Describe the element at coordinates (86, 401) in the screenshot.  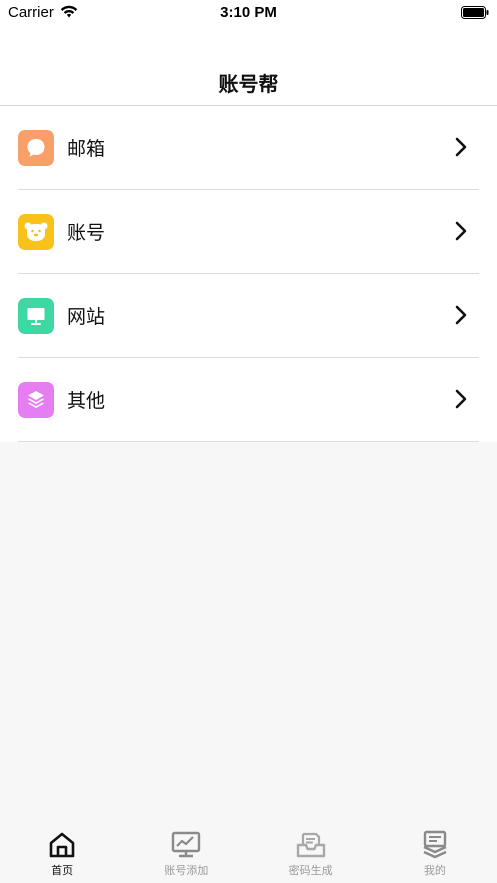
I see `list-item-label: 其他` at that location.